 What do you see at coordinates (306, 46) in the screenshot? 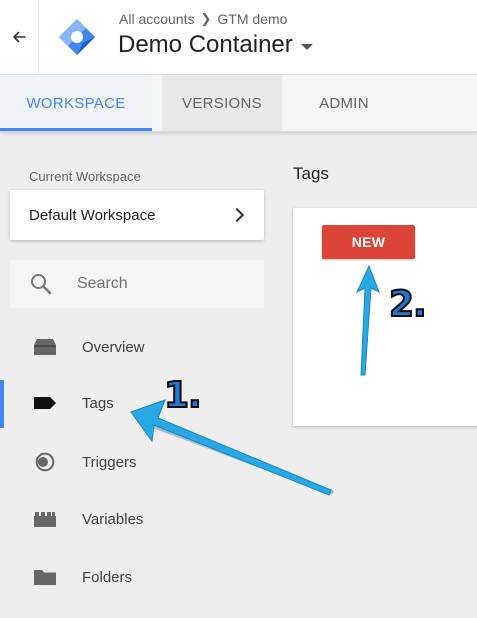
I see `dropdown-caret-icon` at bounding box center [306, 46].